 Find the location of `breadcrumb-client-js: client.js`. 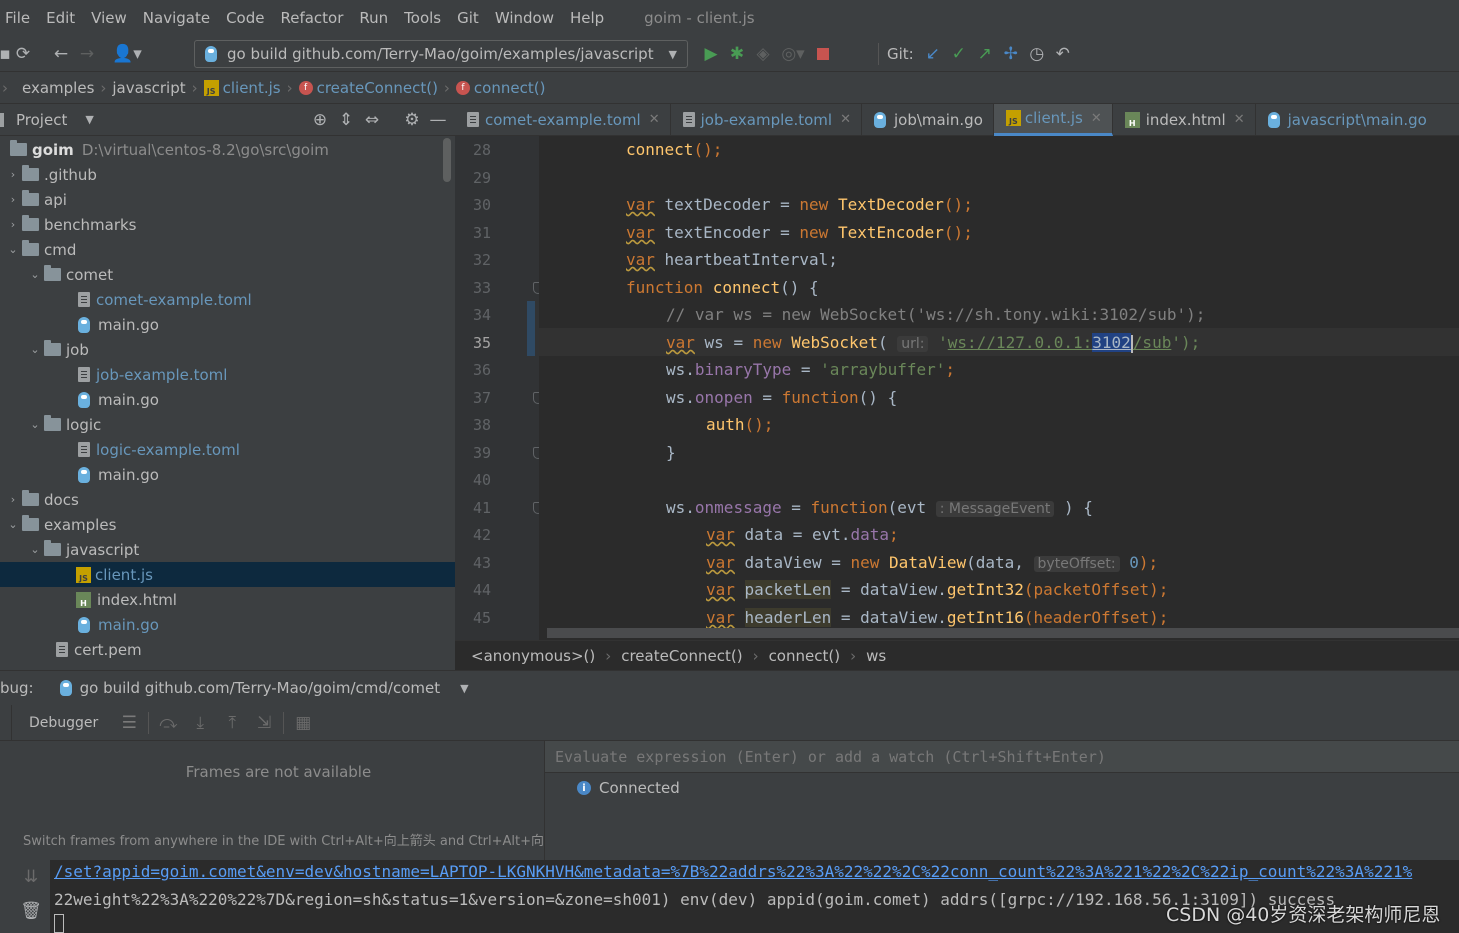

breadcrumb-client-js: client.js is located at coordinates (252, 88).